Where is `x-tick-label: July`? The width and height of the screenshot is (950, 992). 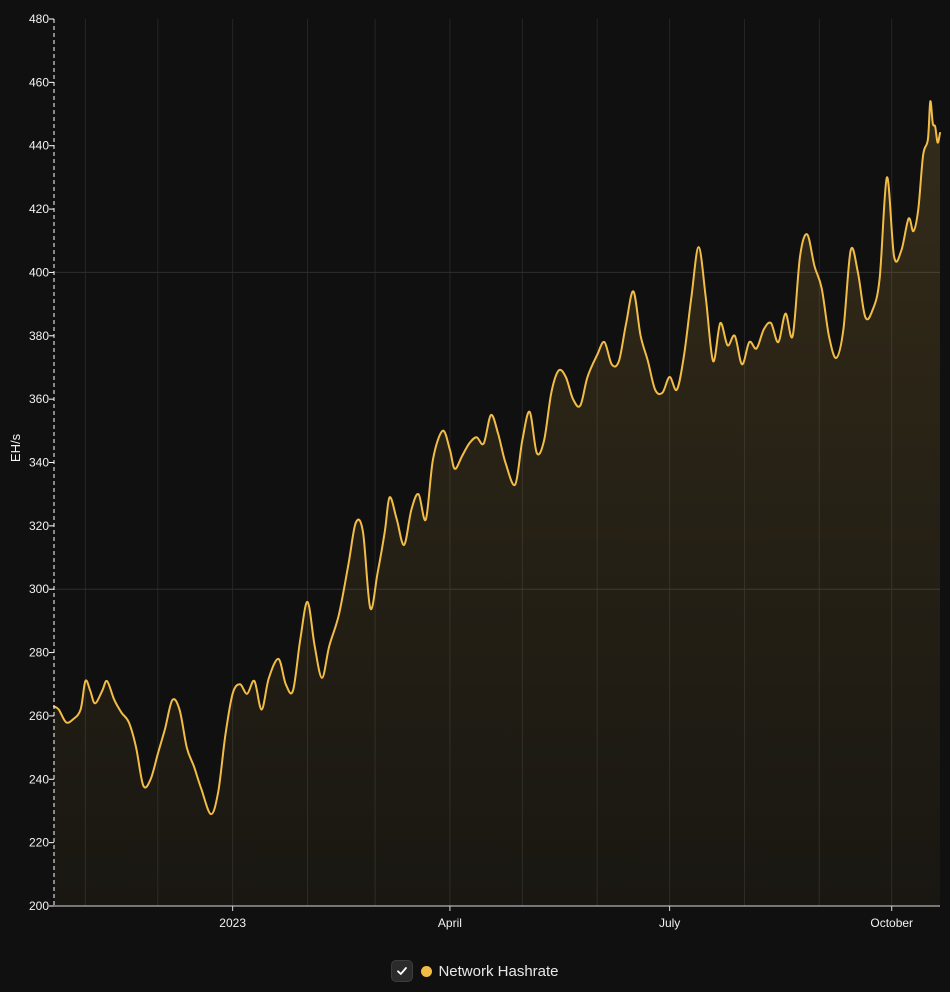
x-tick-label: July is located at coordinates (669, 923).